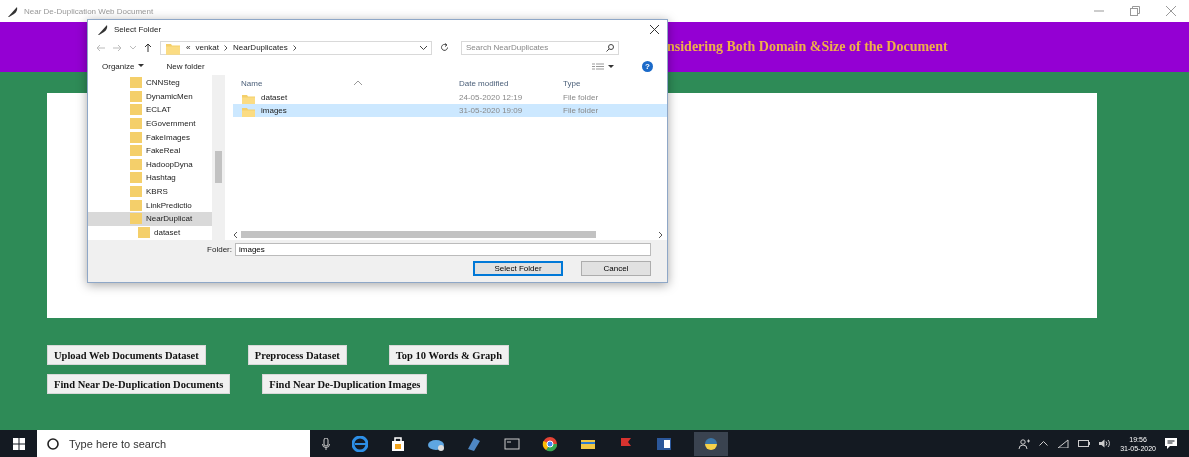 The width and height of the screenshot is (1189, 457). I want to click on nav-item-label: CNNSteg, so click(163, 83).